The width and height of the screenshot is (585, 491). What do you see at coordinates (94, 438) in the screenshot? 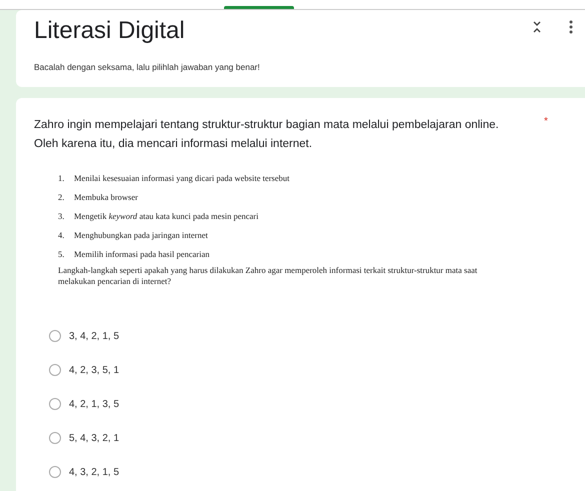
I see `option-label: 5, 4, 3, 2, 1` at bounding box center [94, 438].